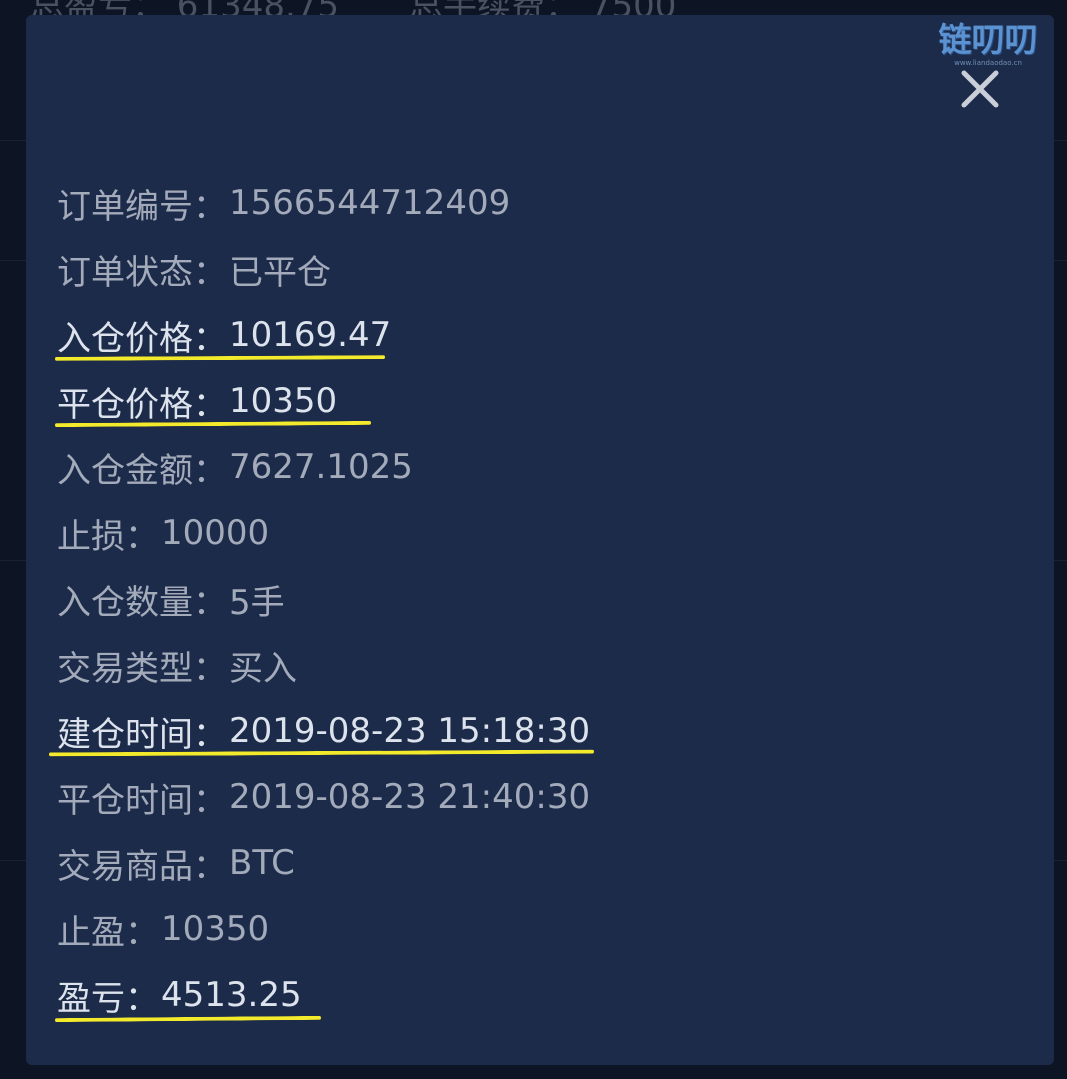 The image size is (1067, 1079). Describe the element at coordinates (263, 668) in the screenshot. I see `field-value: 买入` at that location.